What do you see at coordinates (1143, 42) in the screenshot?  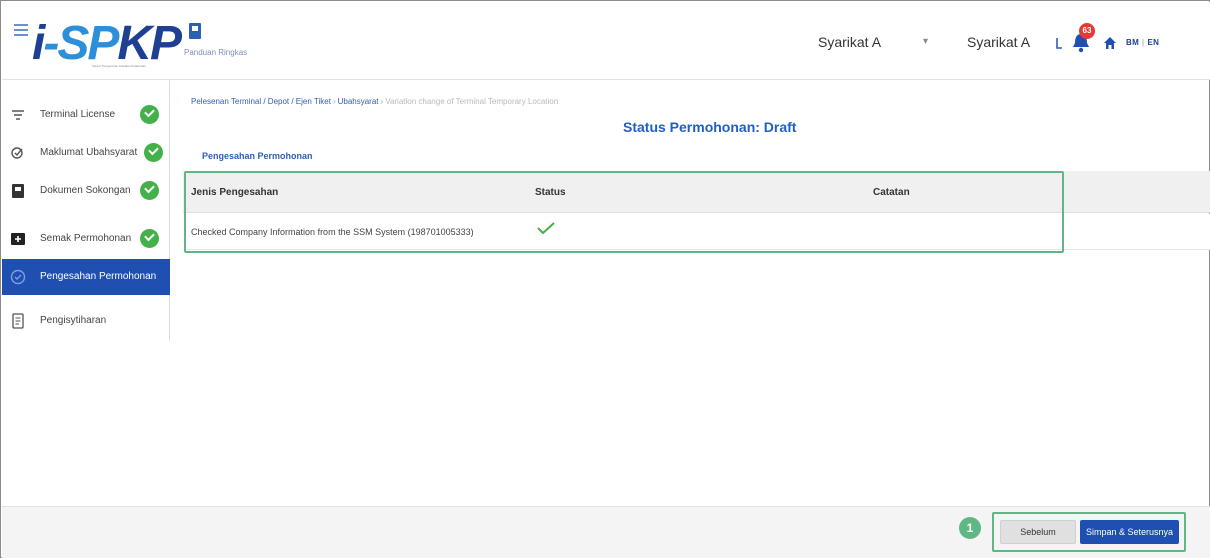 I see `language-switcher: BM | EN` at bounding box center [1143, 42].